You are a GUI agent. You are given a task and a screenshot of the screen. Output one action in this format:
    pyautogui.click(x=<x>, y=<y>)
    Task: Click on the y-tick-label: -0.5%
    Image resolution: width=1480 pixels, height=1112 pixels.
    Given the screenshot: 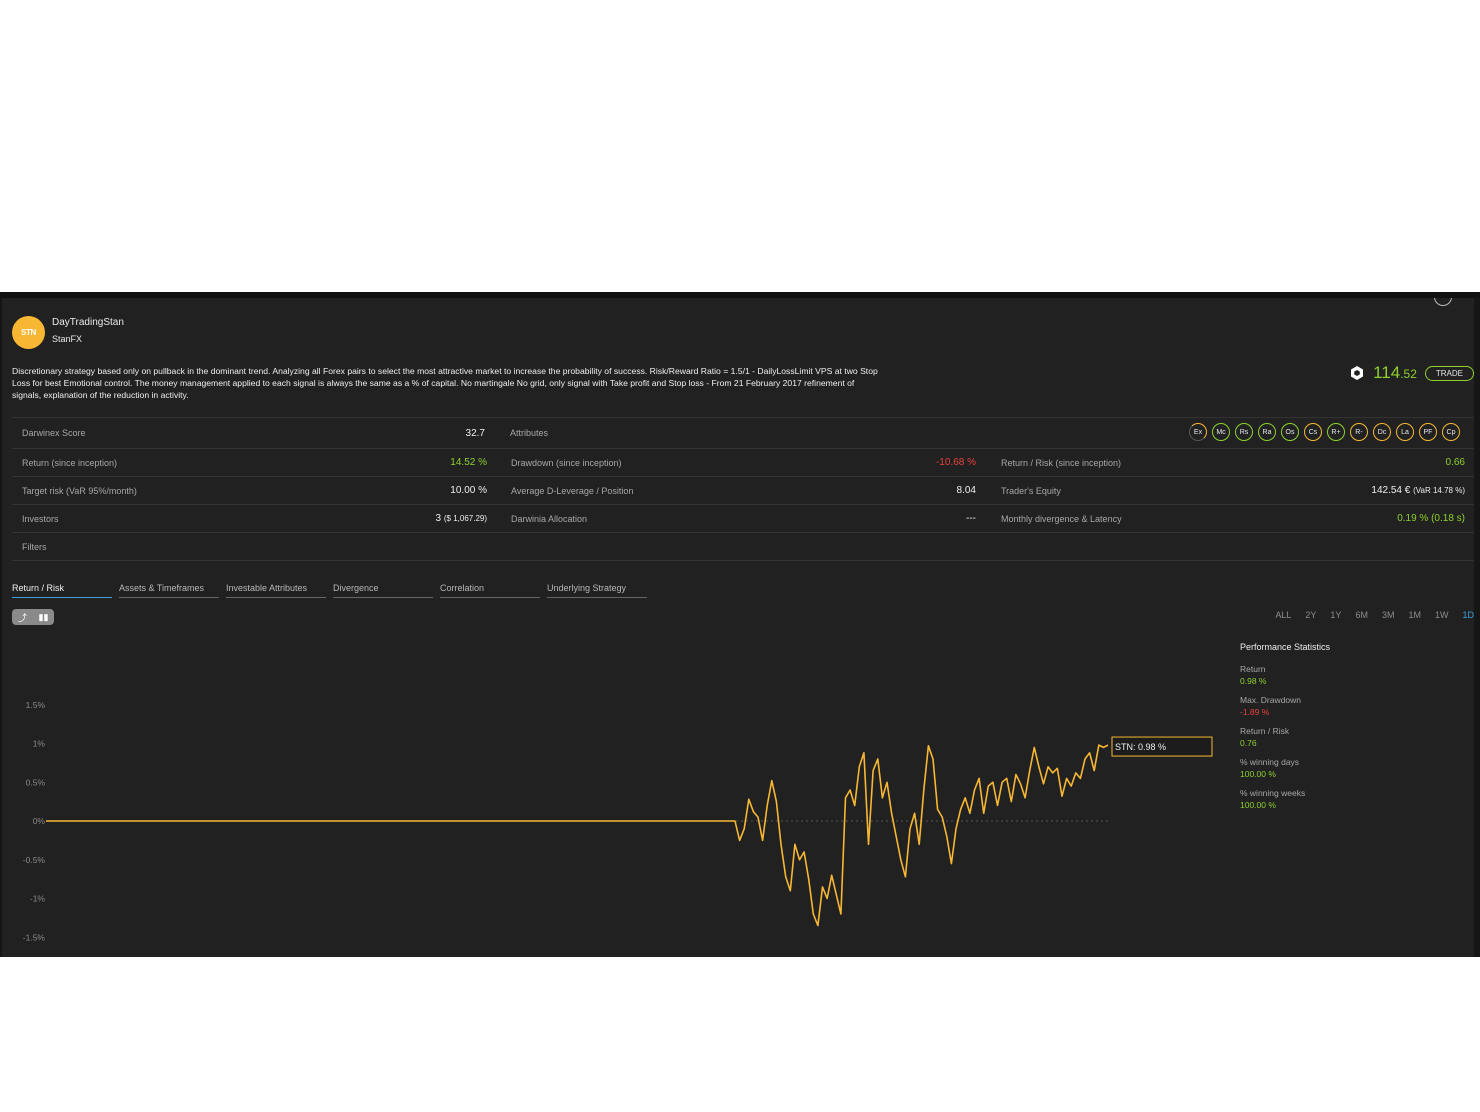 What is the action you would take?
    pyautogui.click(x=34, y=860)
    